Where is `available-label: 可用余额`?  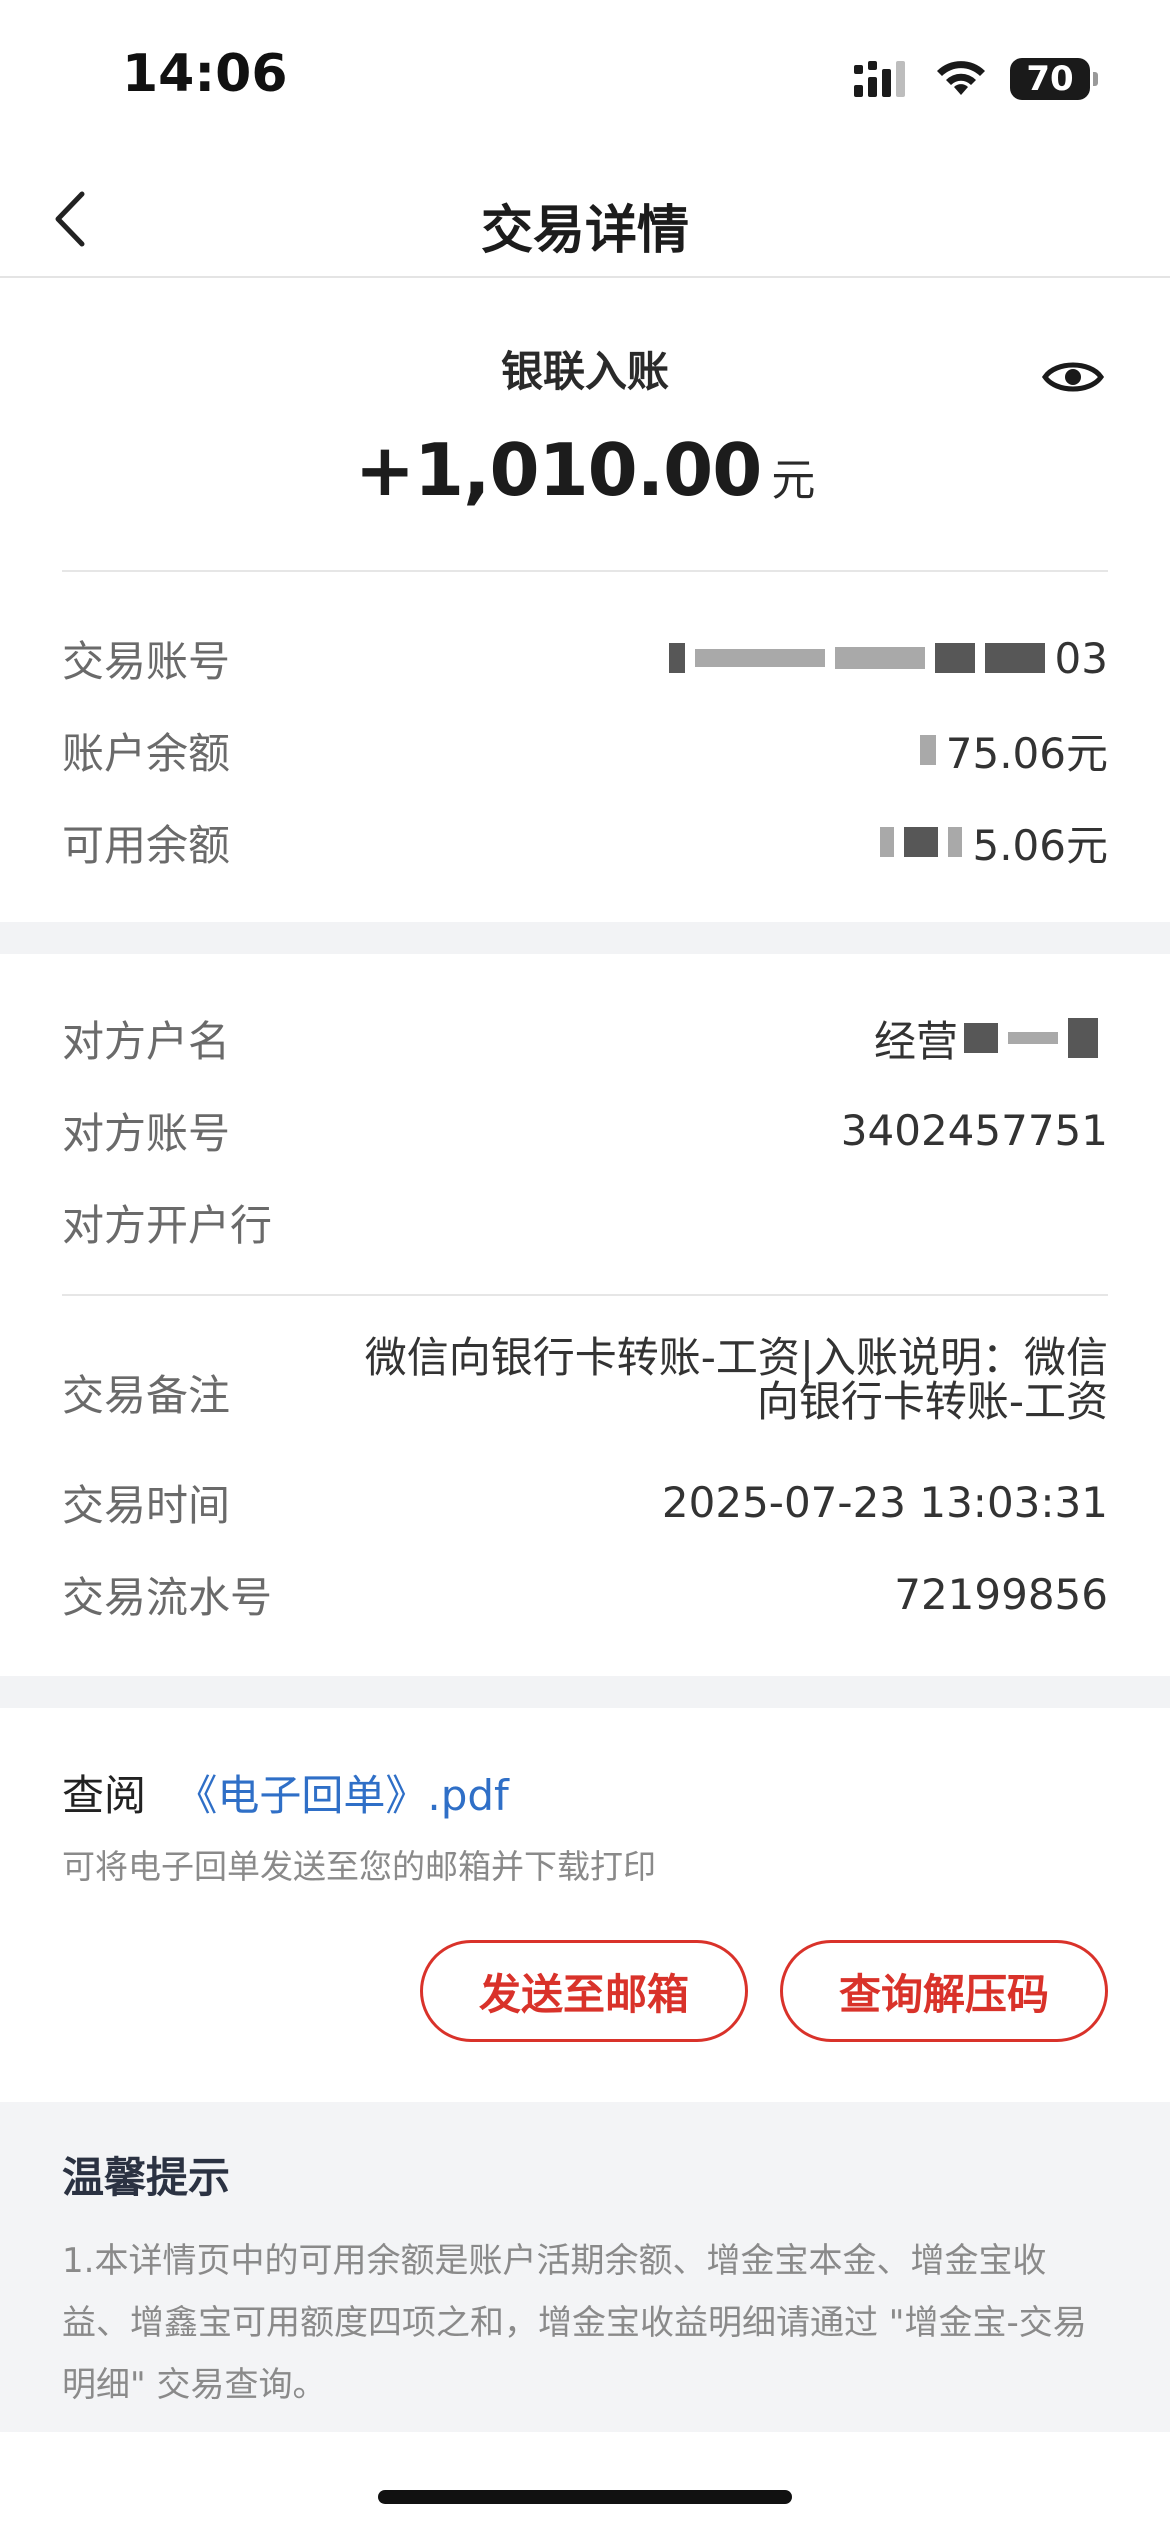
available-label: 可用余额 is located at coordinates (146, 845).